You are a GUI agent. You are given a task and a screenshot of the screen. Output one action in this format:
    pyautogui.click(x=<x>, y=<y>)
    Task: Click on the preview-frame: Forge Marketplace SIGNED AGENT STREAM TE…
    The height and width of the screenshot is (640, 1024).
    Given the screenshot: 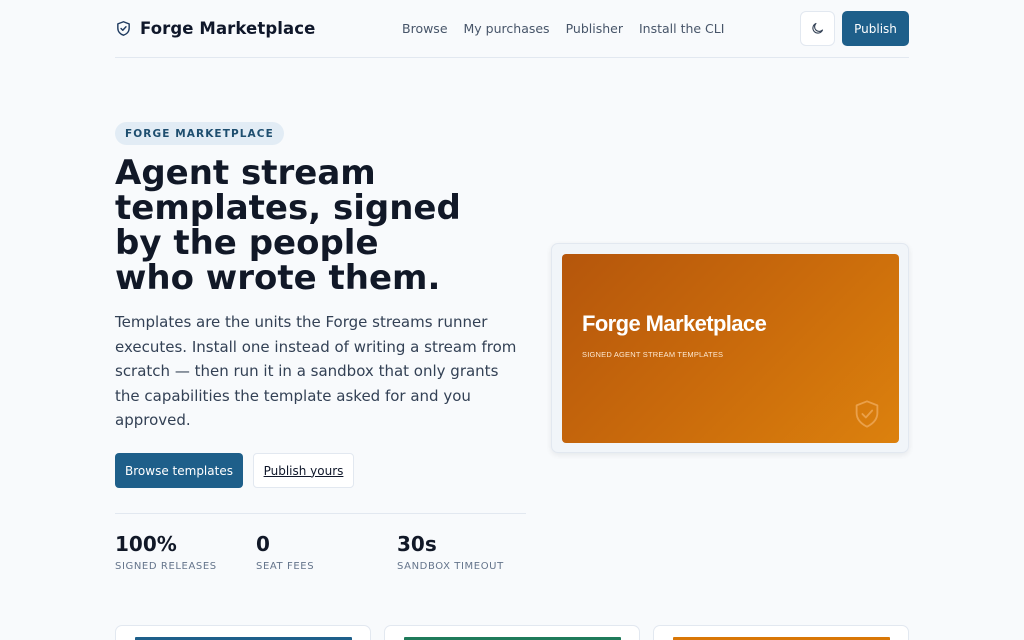 What is the action you would take?
    pyautogui.click(x=730, y=348)
    